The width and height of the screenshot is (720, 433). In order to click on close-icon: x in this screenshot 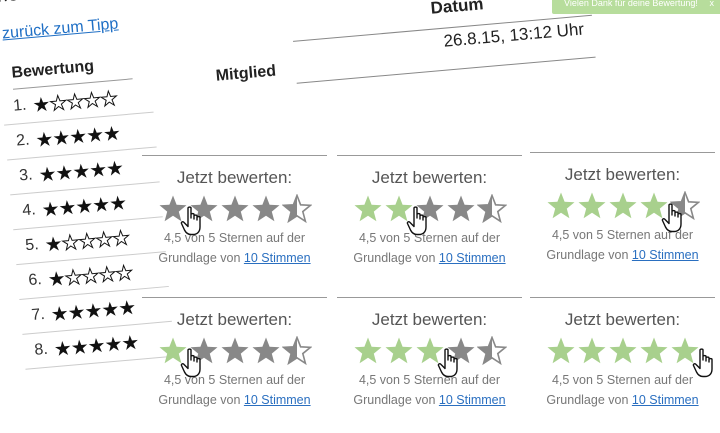, I will do `click(712, 7)`.